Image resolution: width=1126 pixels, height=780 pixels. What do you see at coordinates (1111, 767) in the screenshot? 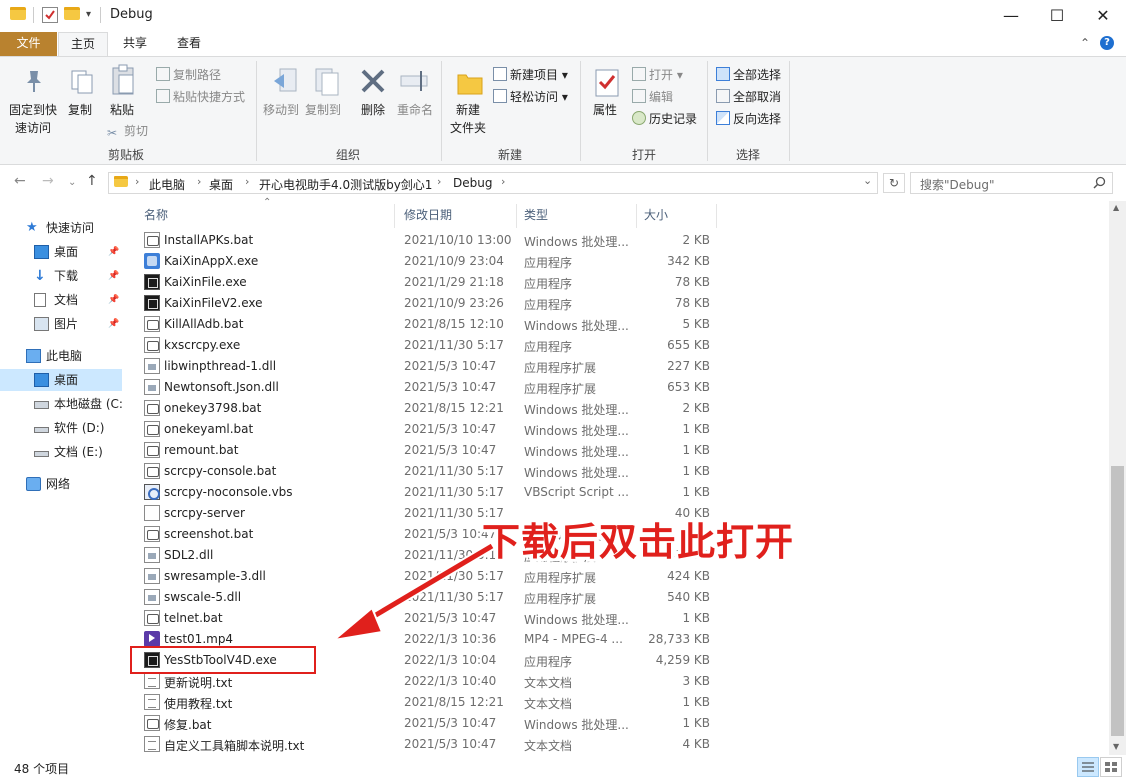
I see `large-icons-view-button` at bounding box center [1111, 767].